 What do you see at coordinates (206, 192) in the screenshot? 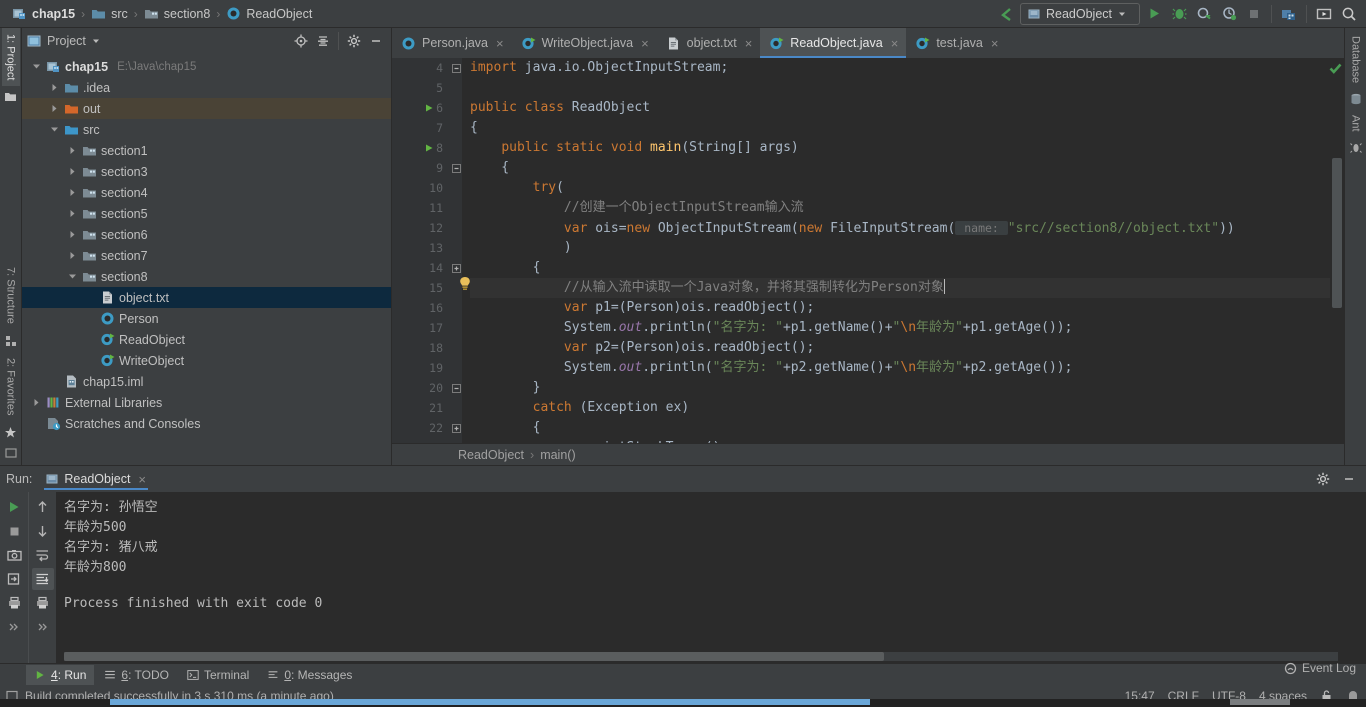
I see `tree-node-section4: section4` at bounding box center [206, 192].